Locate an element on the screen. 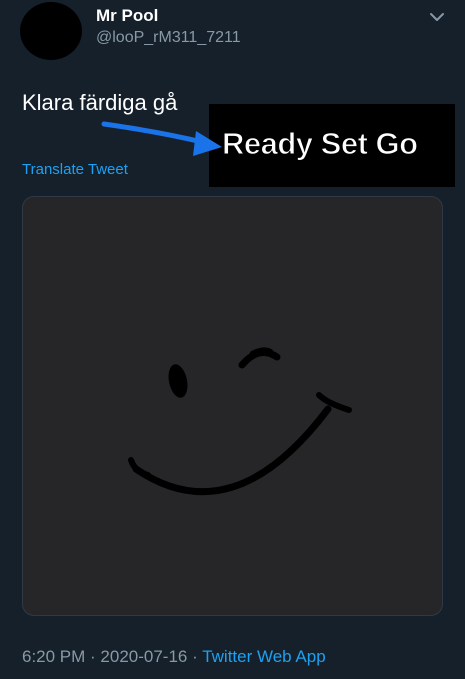 This screenshot has width=465, height=679. user-handle: @looP_rM311_7211 is located at coordinates (168, 38).